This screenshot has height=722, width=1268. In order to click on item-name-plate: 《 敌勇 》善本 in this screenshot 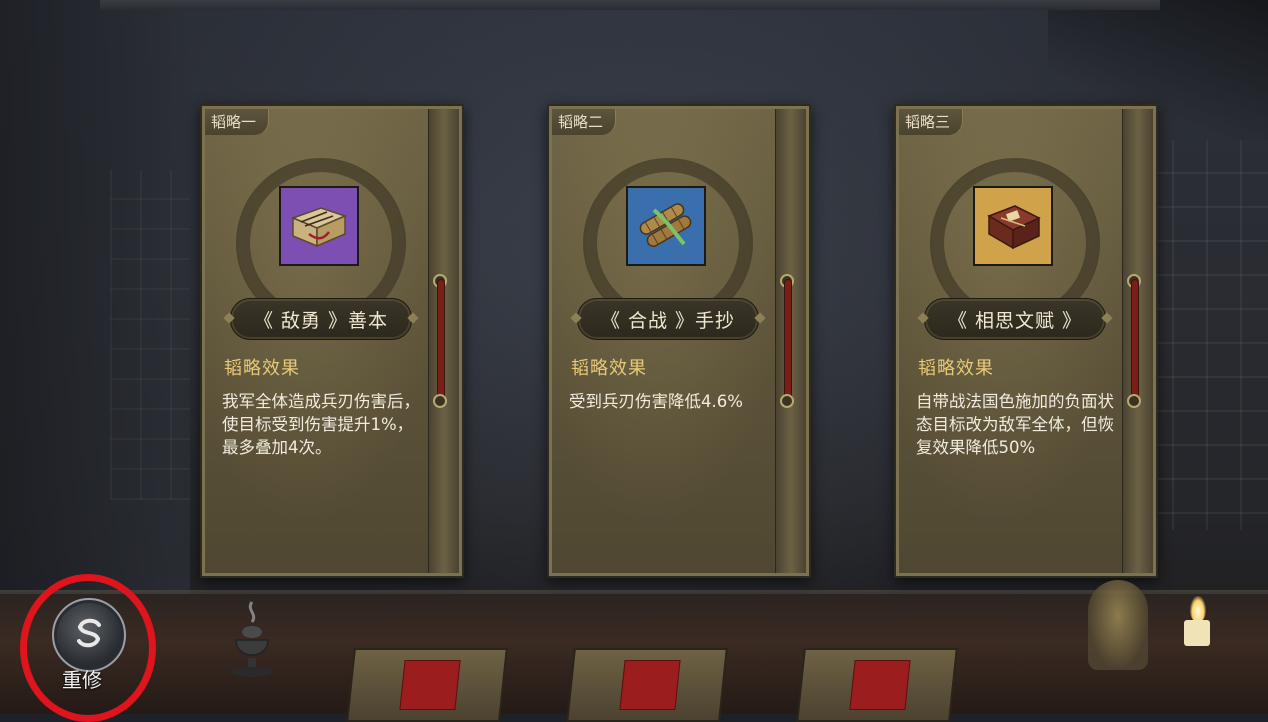, I will do `click(321, 319)`.